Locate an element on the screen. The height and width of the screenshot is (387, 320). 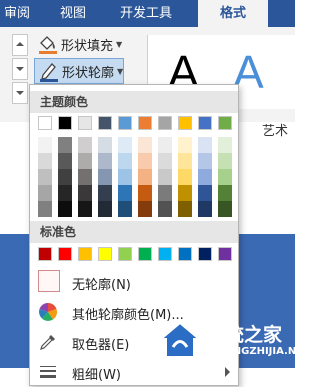
no-outline-menu-item: 无轮廓(N) is located at coordinates (134, 282).